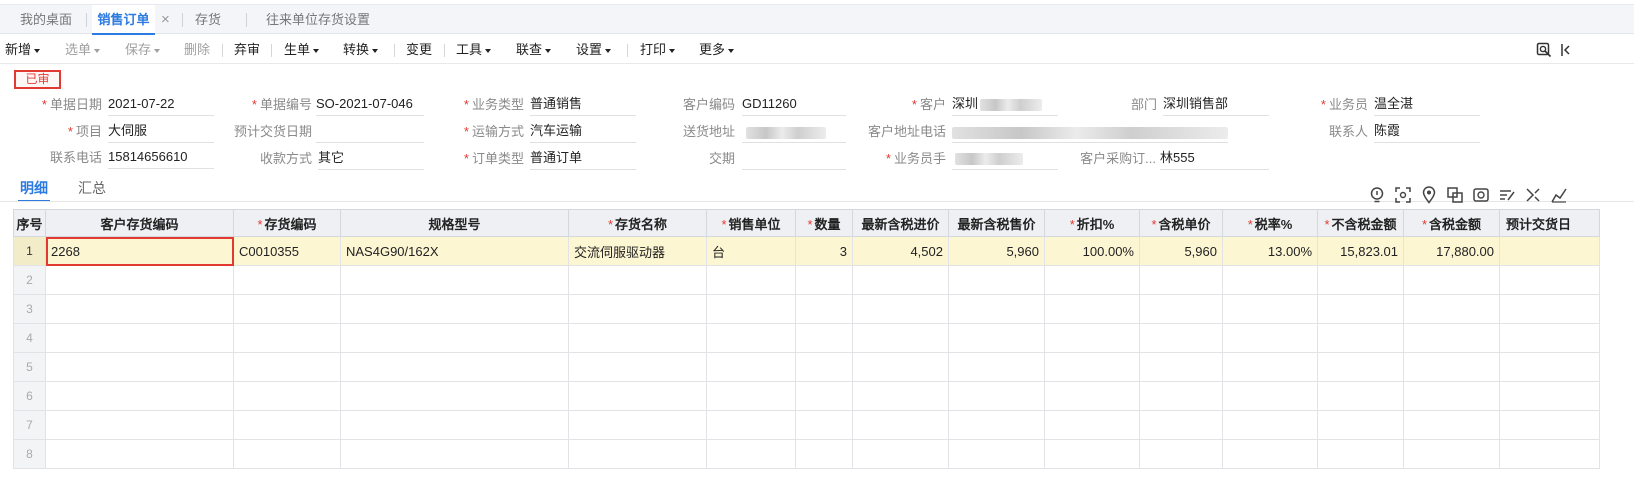 The width and height of the screenshot is (1634, 486). I want to click on tab-desktop: 我的桌面, so click(46, 19).